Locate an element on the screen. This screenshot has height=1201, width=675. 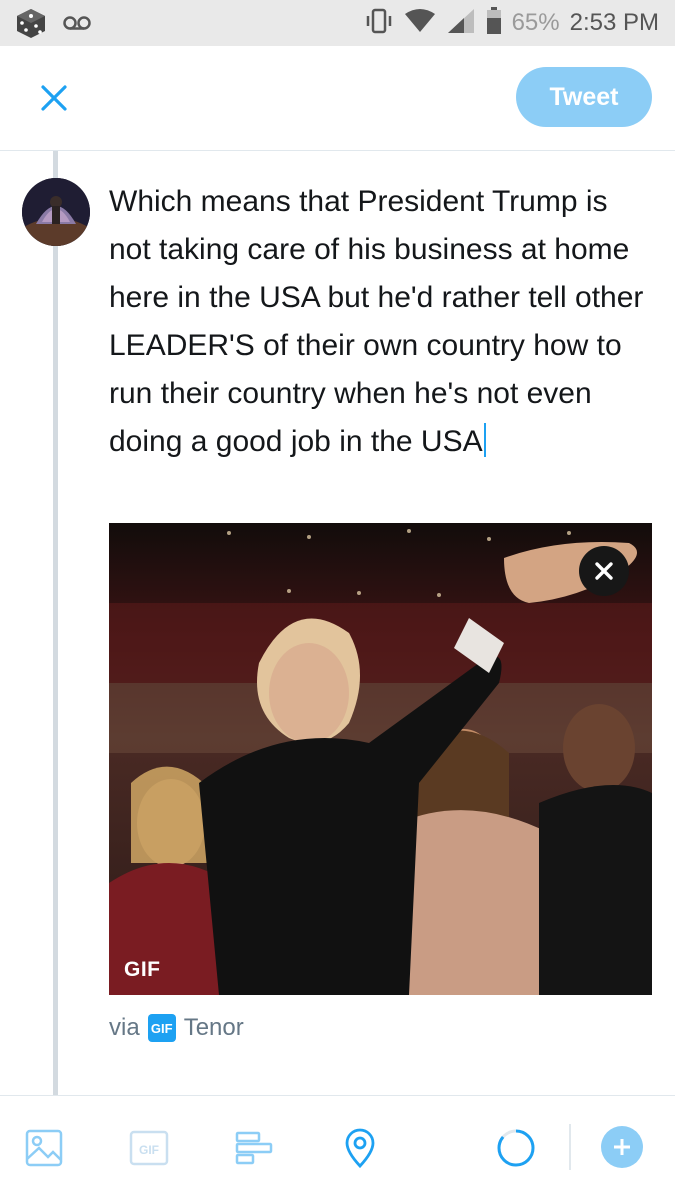
battery-icon is located at coordinates (494, 23).